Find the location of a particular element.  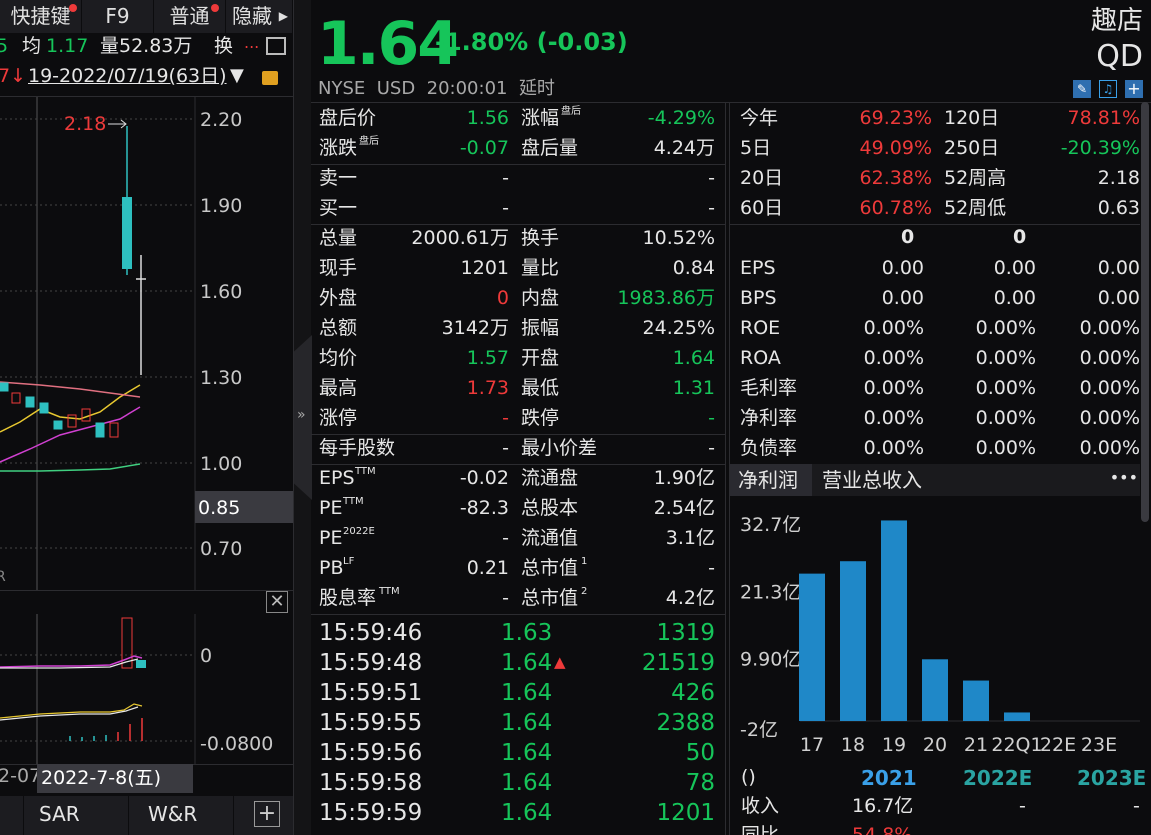

tab-revenue: 营业总收入 is located at coordinates (872, 480).